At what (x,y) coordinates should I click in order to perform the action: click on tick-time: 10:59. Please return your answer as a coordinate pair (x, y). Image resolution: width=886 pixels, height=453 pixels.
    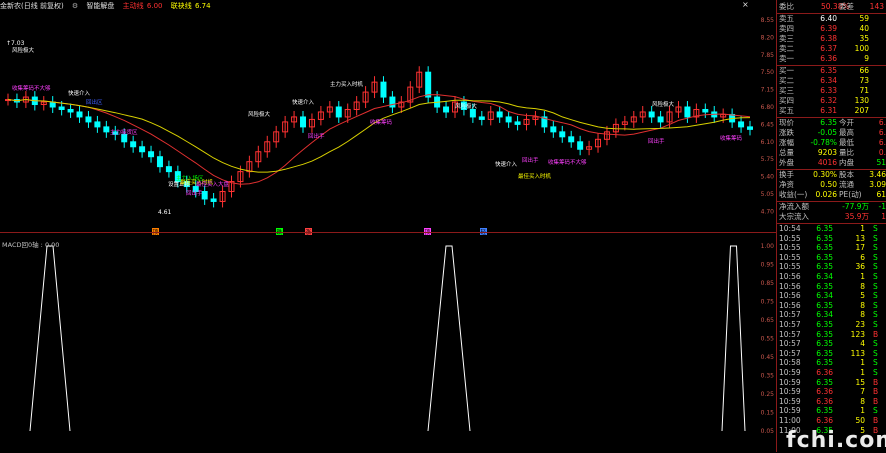
    Looking at the image, I should click on (790, 382).